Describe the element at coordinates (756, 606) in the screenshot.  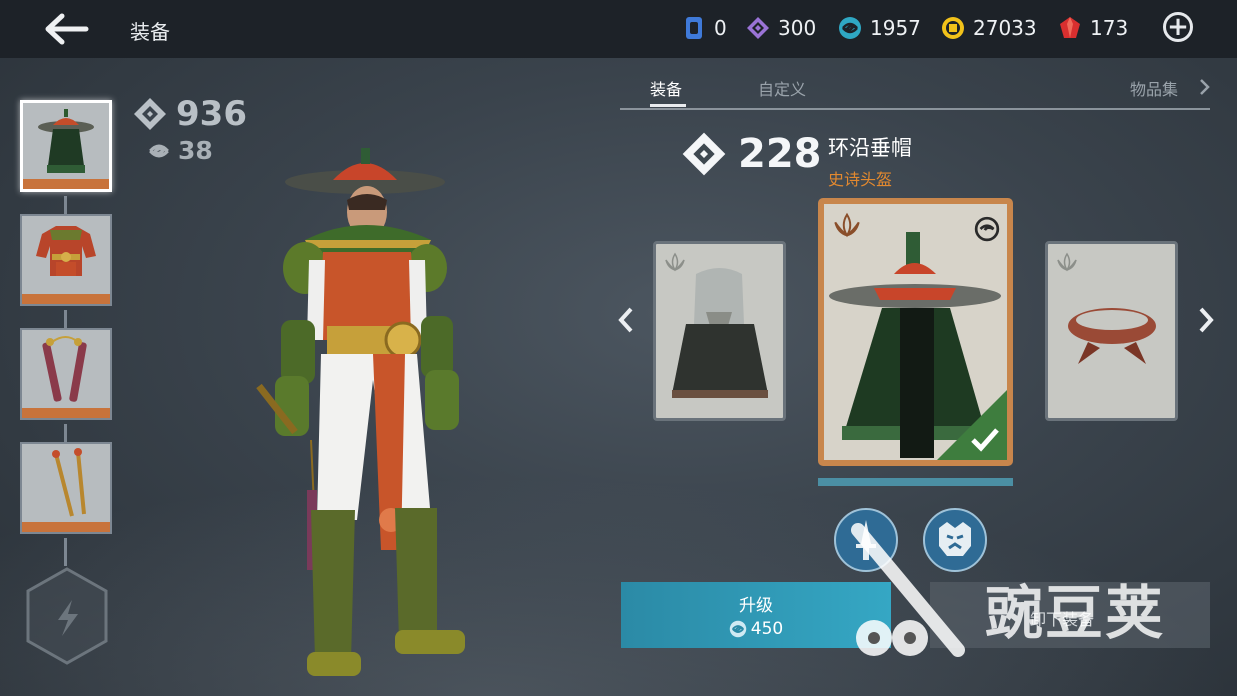
I see `upgrade-label: 升级` at that location.